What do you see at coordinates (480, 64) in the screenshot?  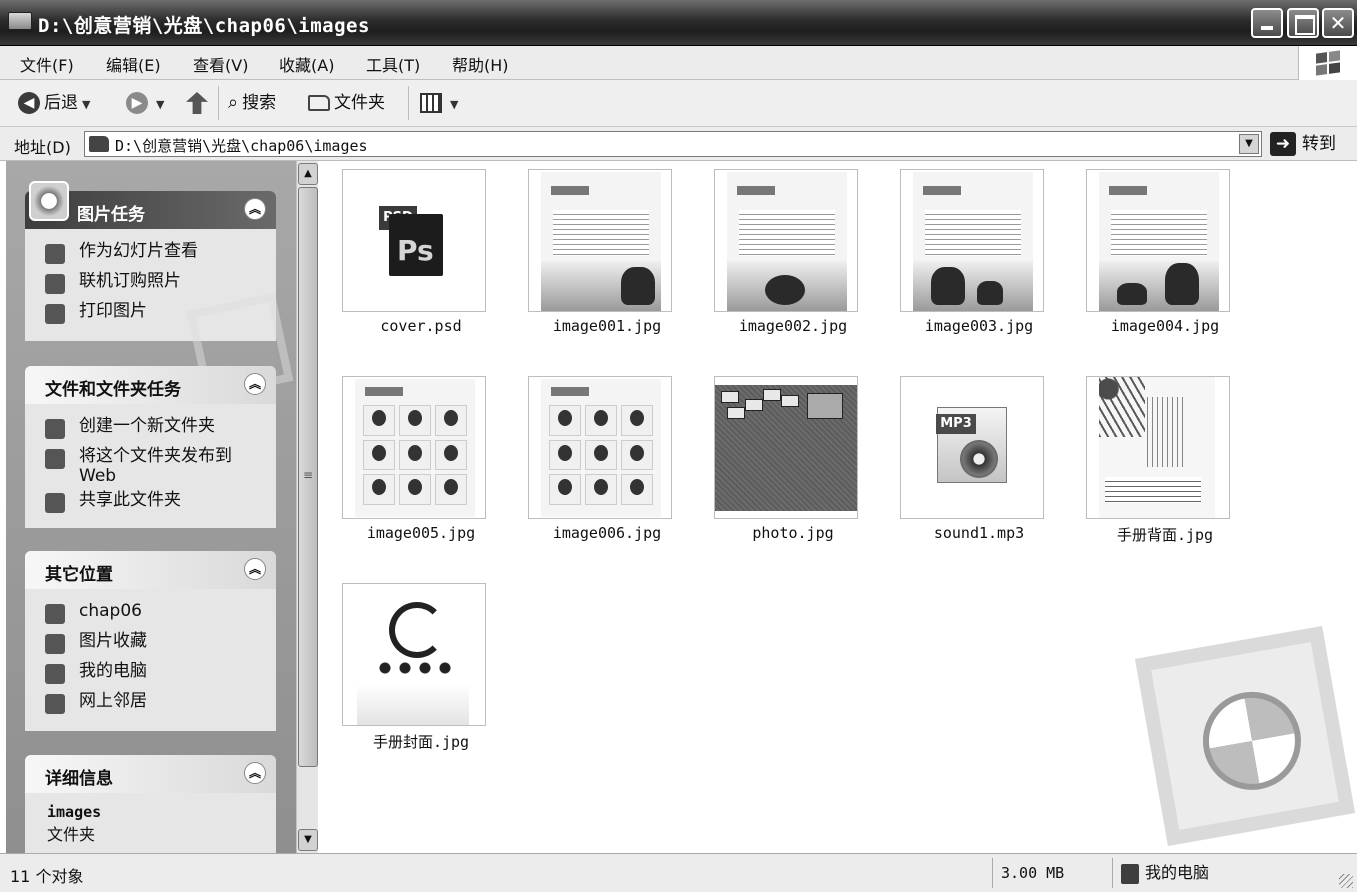 I see `menu-help: 帮助(H)` at bounding box center [480, 64].